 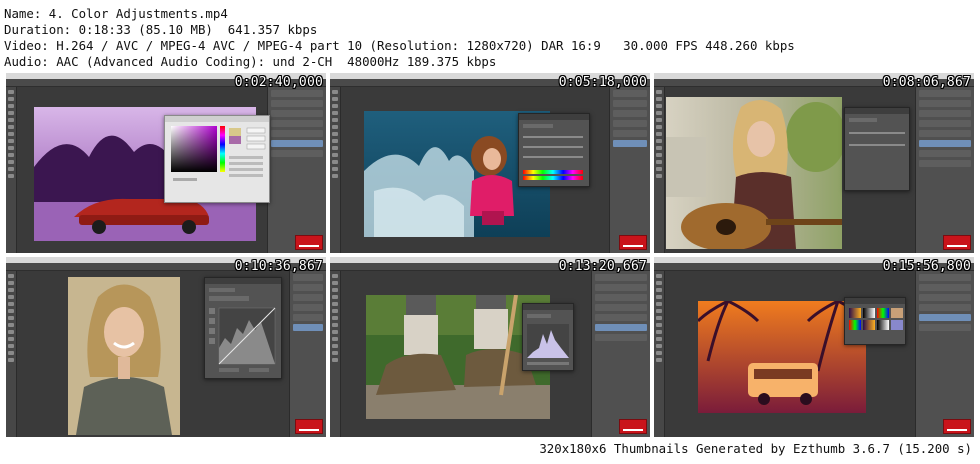 I want to click on thumbnail-2: 0:05:18,000, so click(x=490, y=163).